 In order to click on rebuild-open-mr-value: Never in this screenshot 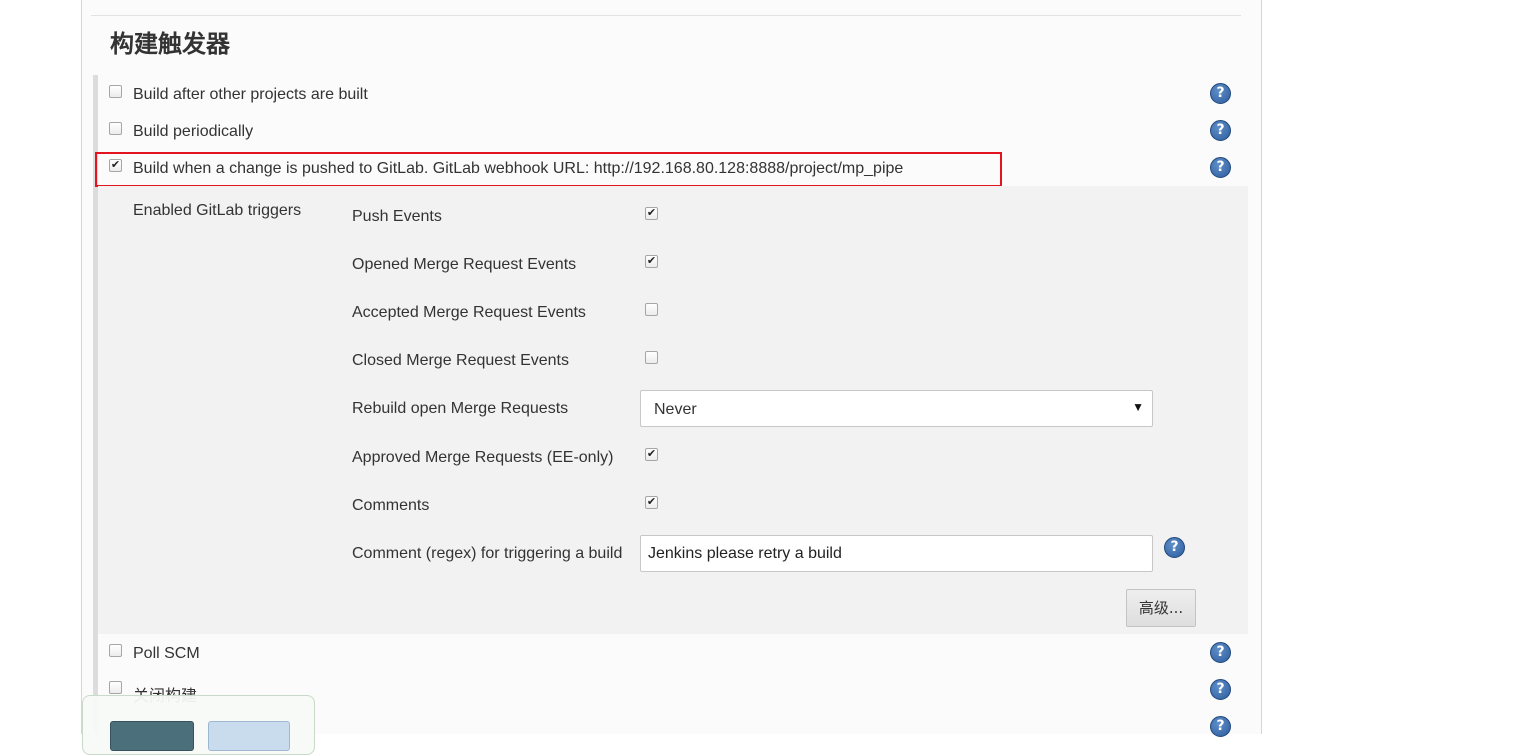, I will do `click(675, 409)`.